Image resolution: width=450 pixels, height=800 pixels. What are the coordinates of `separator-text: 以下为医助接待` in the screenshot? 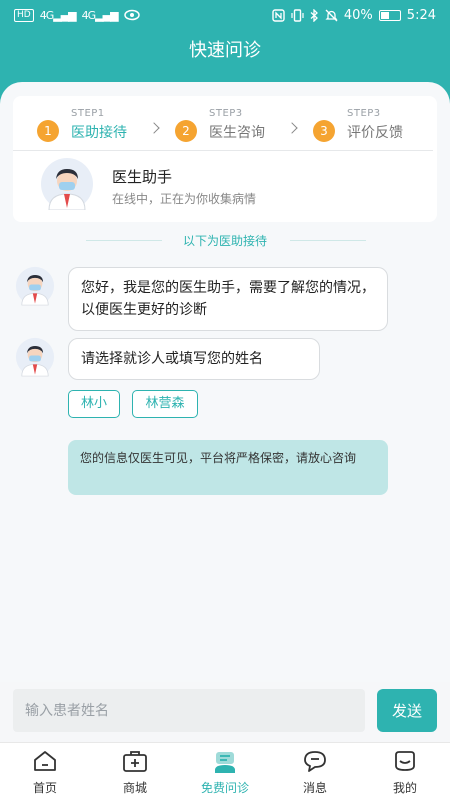 It's located at (224, 241).